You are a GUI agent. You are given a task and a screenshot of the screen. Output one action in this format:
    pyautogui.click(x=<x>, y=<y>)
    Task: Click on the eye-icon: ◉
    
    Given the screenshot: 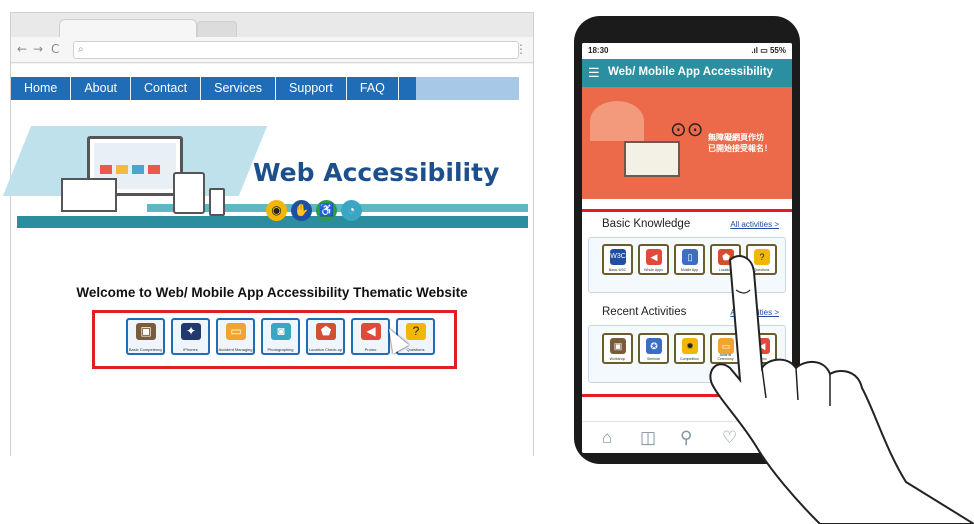 What is the action you would take?
    pyautogui.click(x=276, y=210)
    